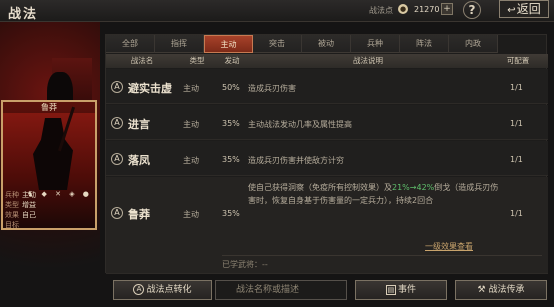  What do you see at coordinates (228, 44) in the screenshot?
I see `tab-active: 主动` at bounding box center [228, 44].